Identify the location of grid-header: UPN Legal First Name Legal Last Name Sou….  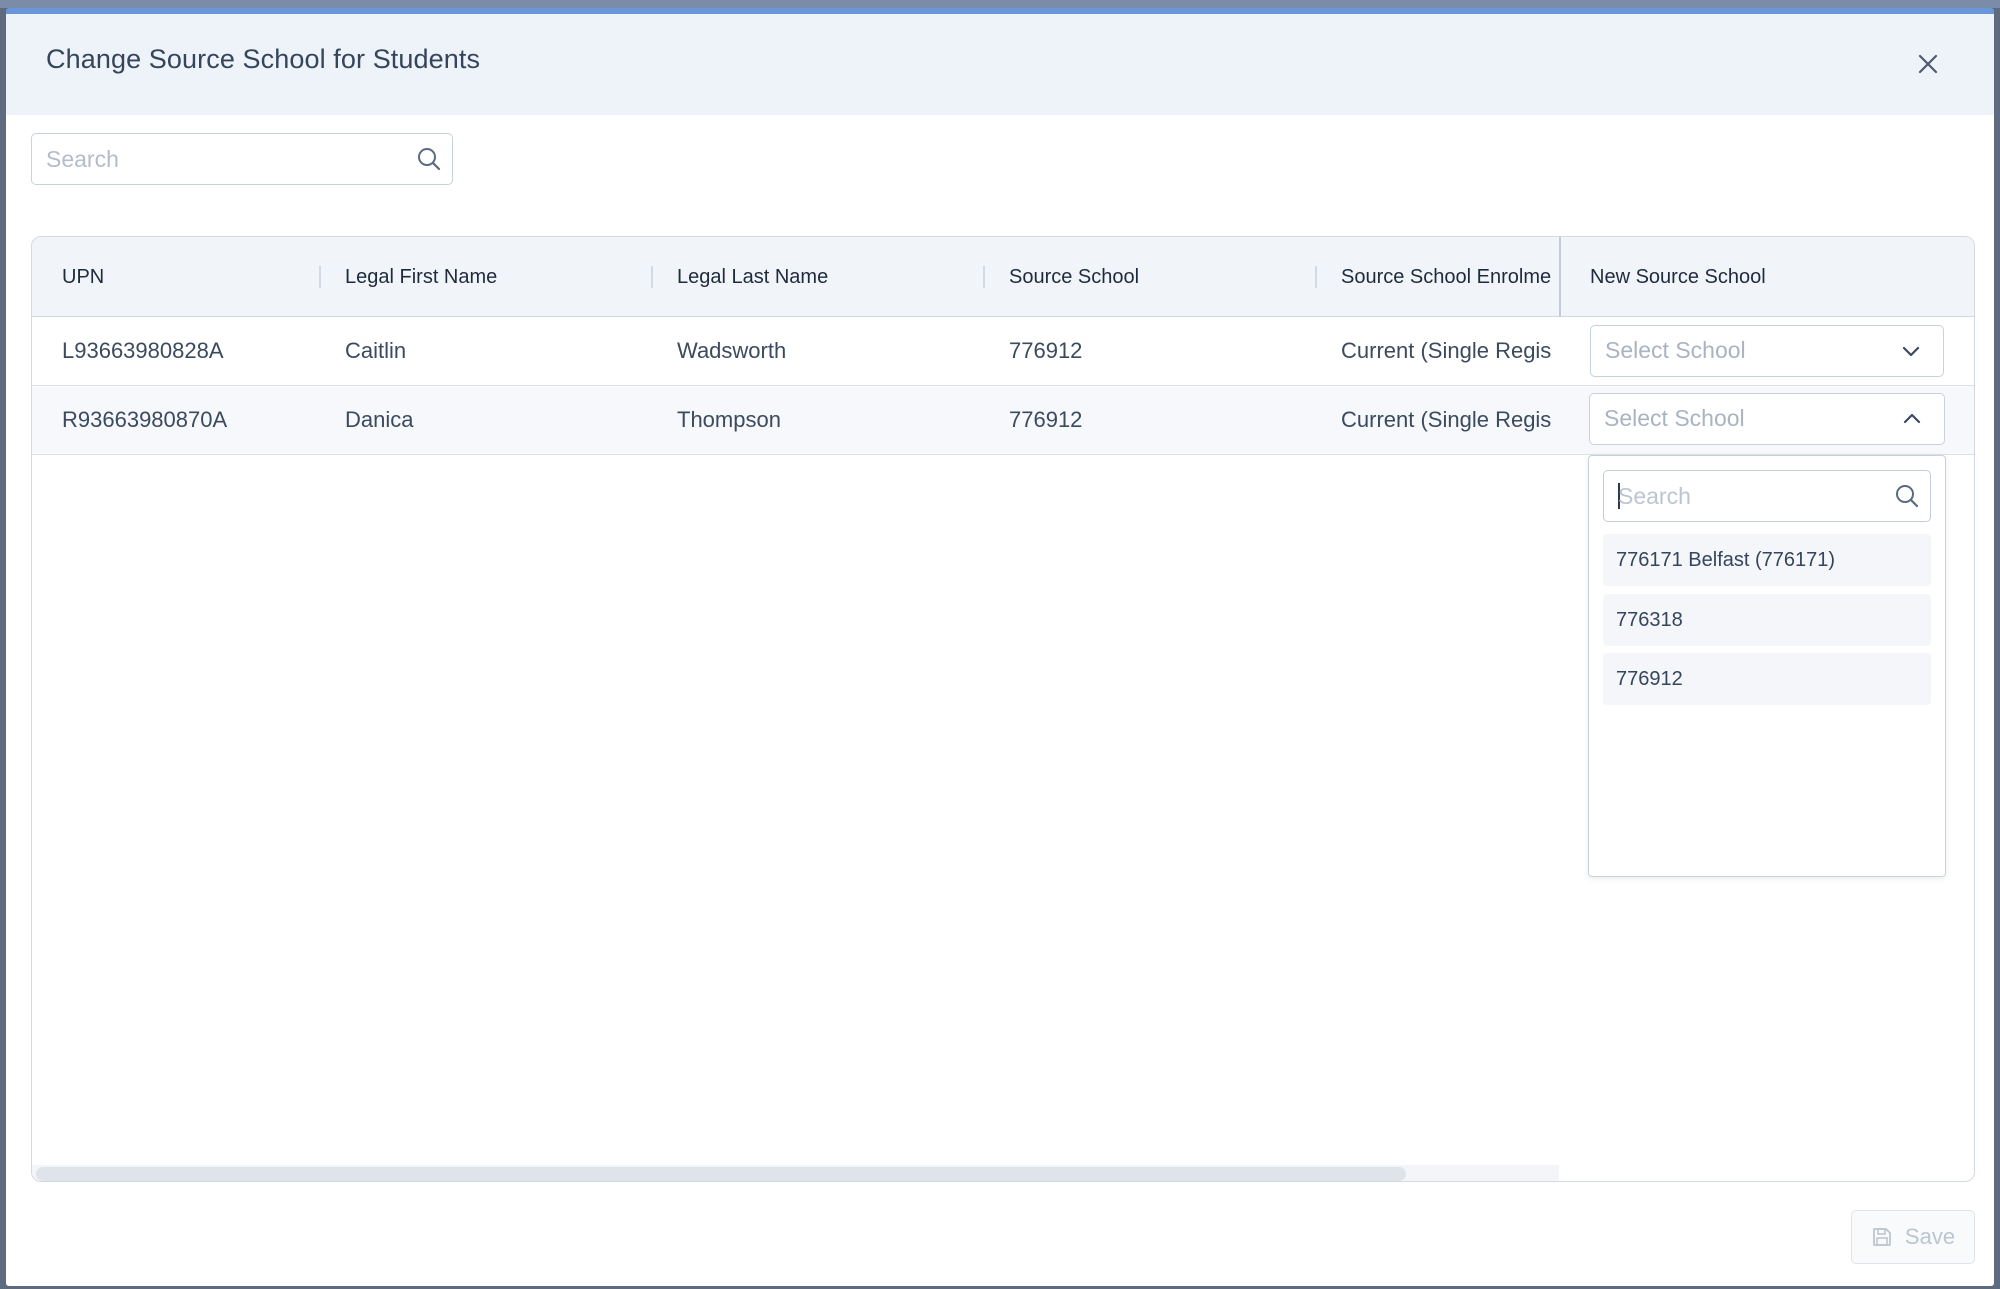
(1003, 277).